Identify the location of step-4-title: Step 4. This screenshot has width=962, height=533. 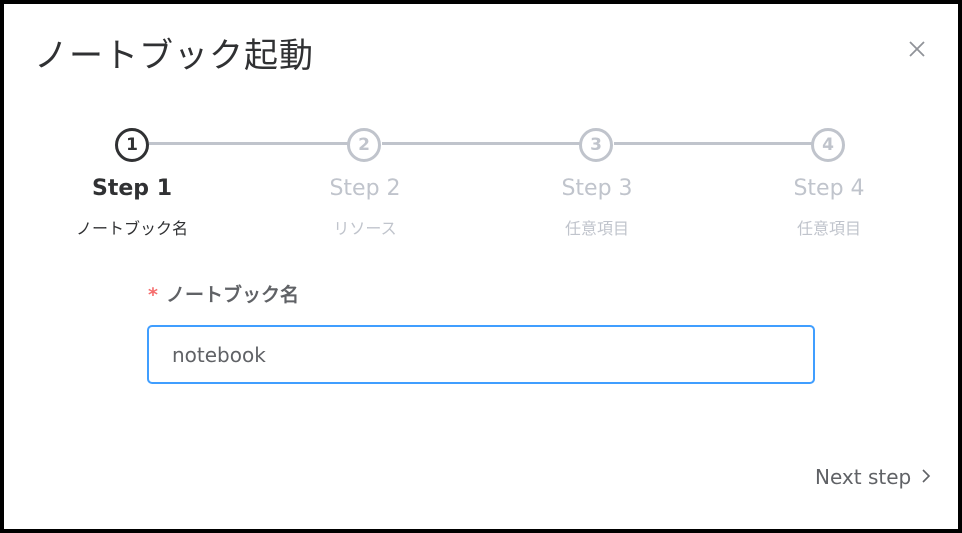
(829, 188).